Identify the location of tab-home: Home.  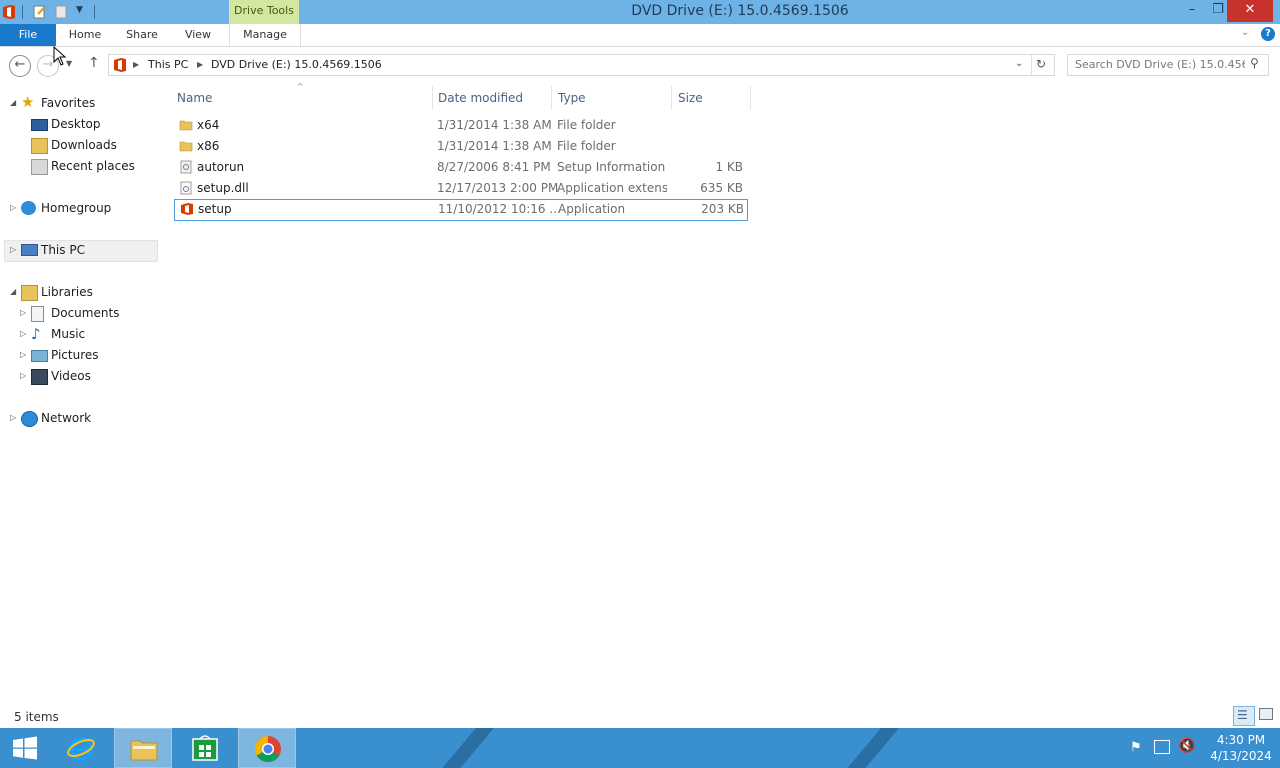
(85, 35).